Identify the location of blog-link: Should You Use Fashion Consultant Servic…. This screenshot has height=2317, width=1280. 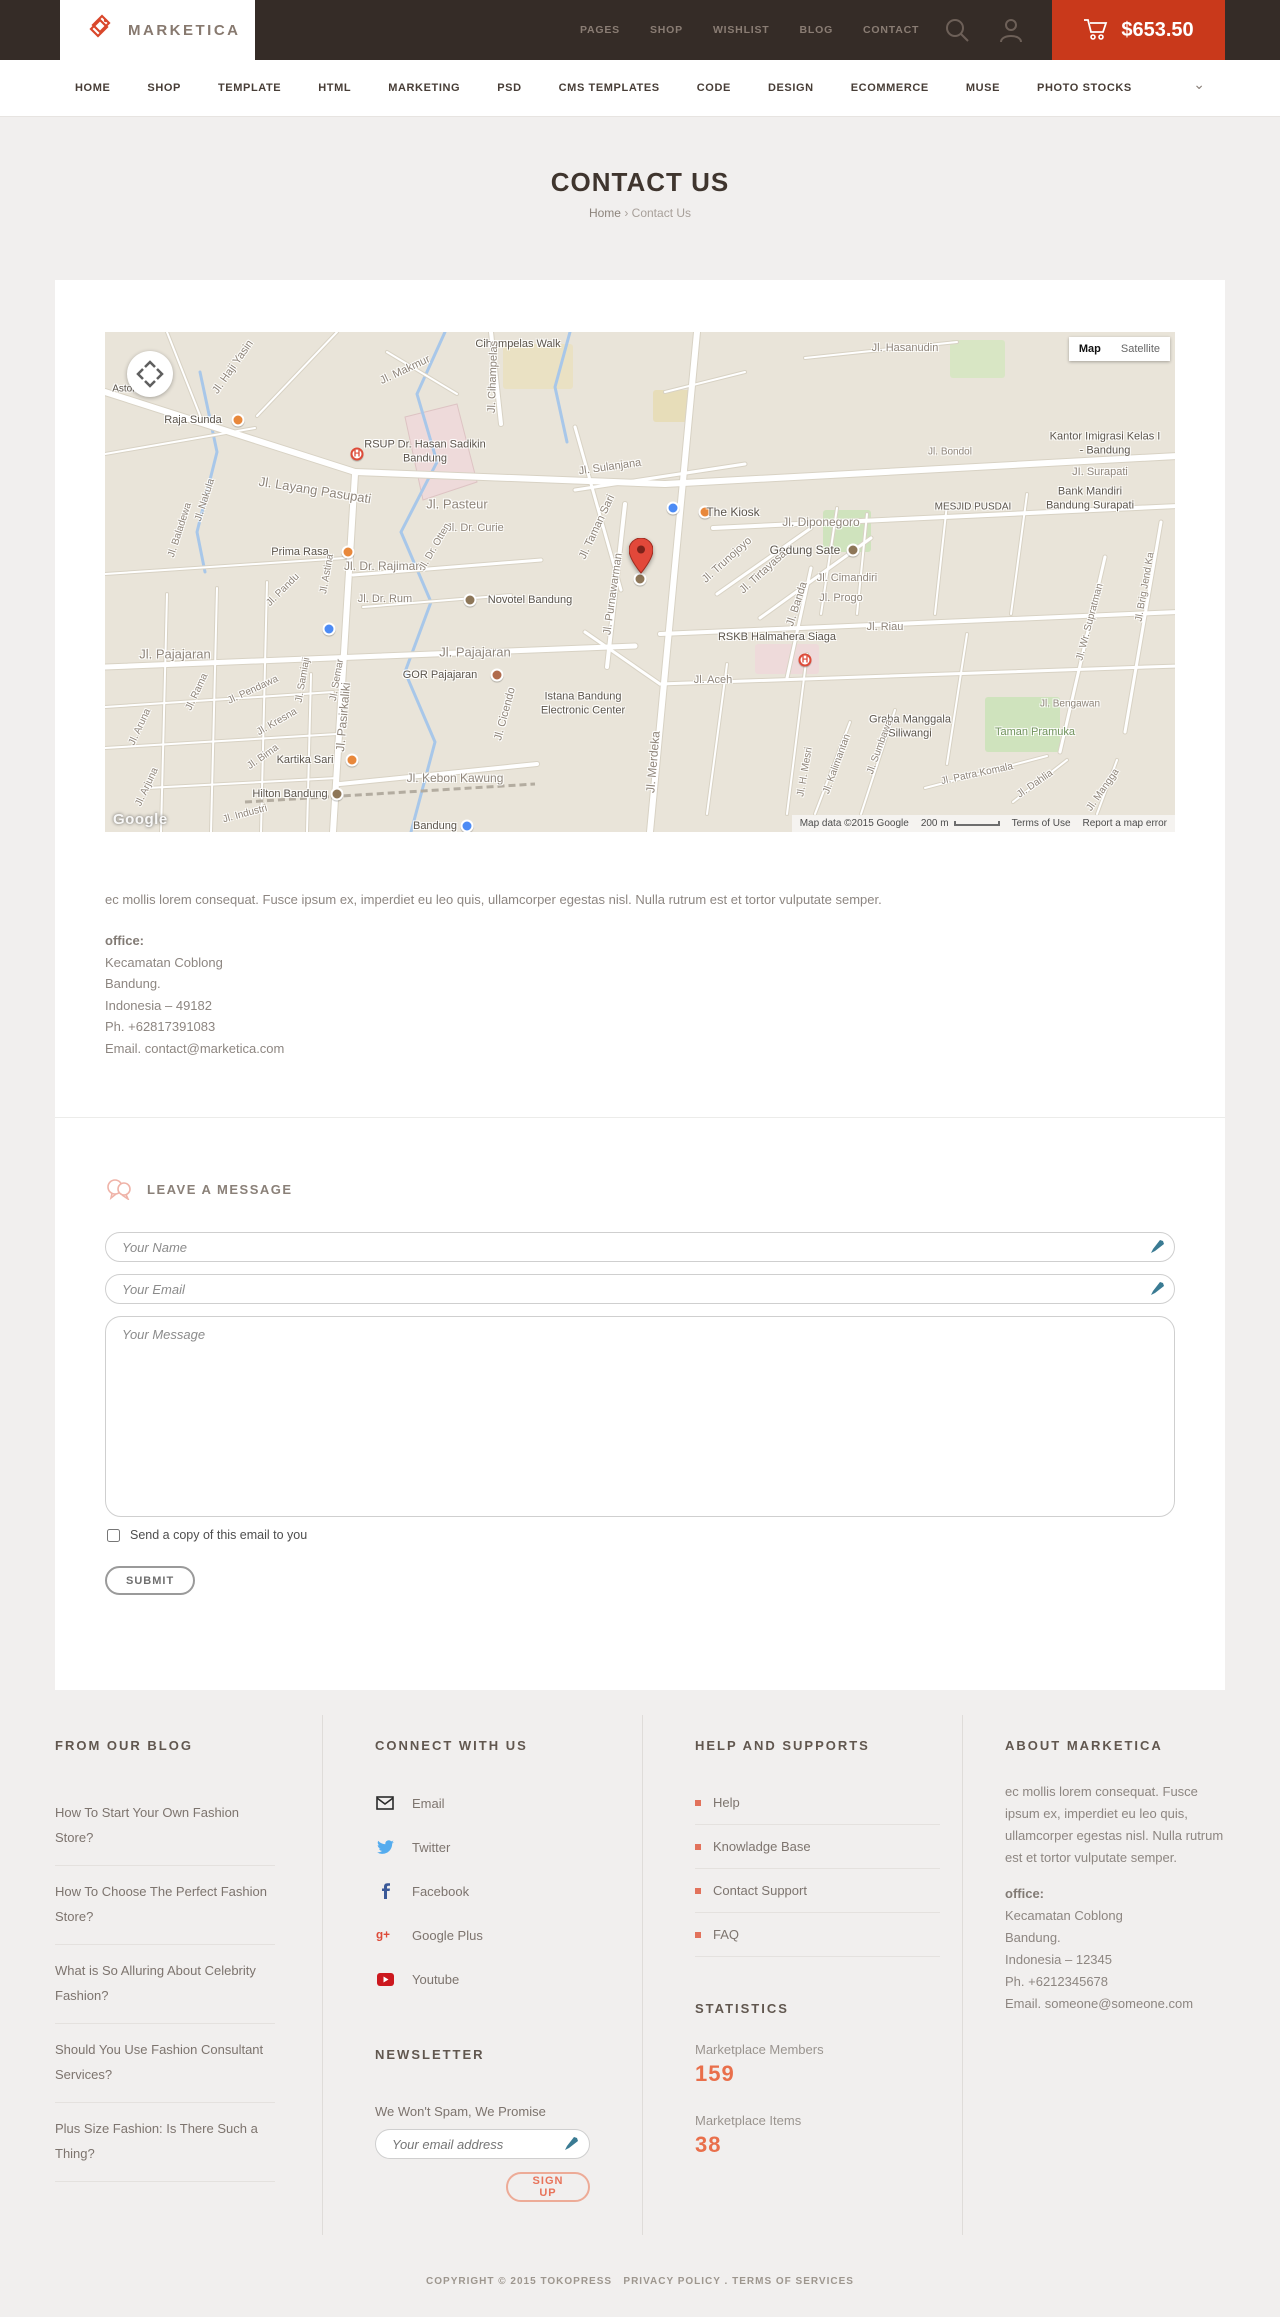
(165, 2063).